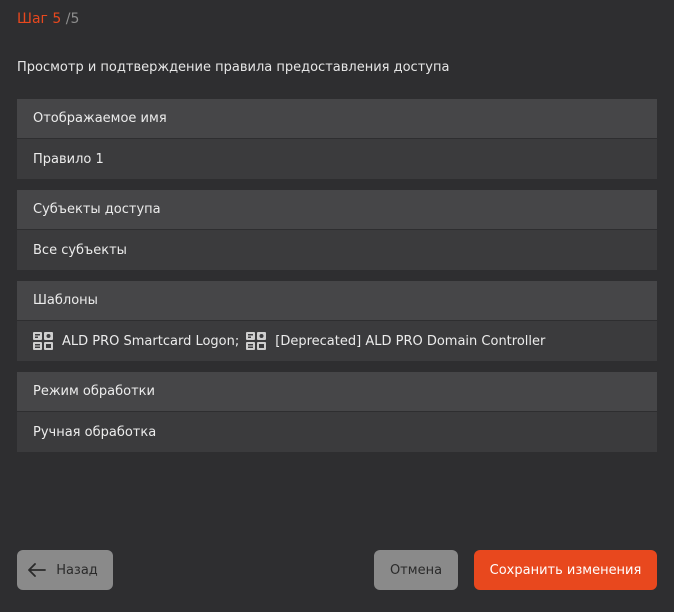 The image size is (674, 612). I want to click on cancel-button: Отмена, so click(416, 570).